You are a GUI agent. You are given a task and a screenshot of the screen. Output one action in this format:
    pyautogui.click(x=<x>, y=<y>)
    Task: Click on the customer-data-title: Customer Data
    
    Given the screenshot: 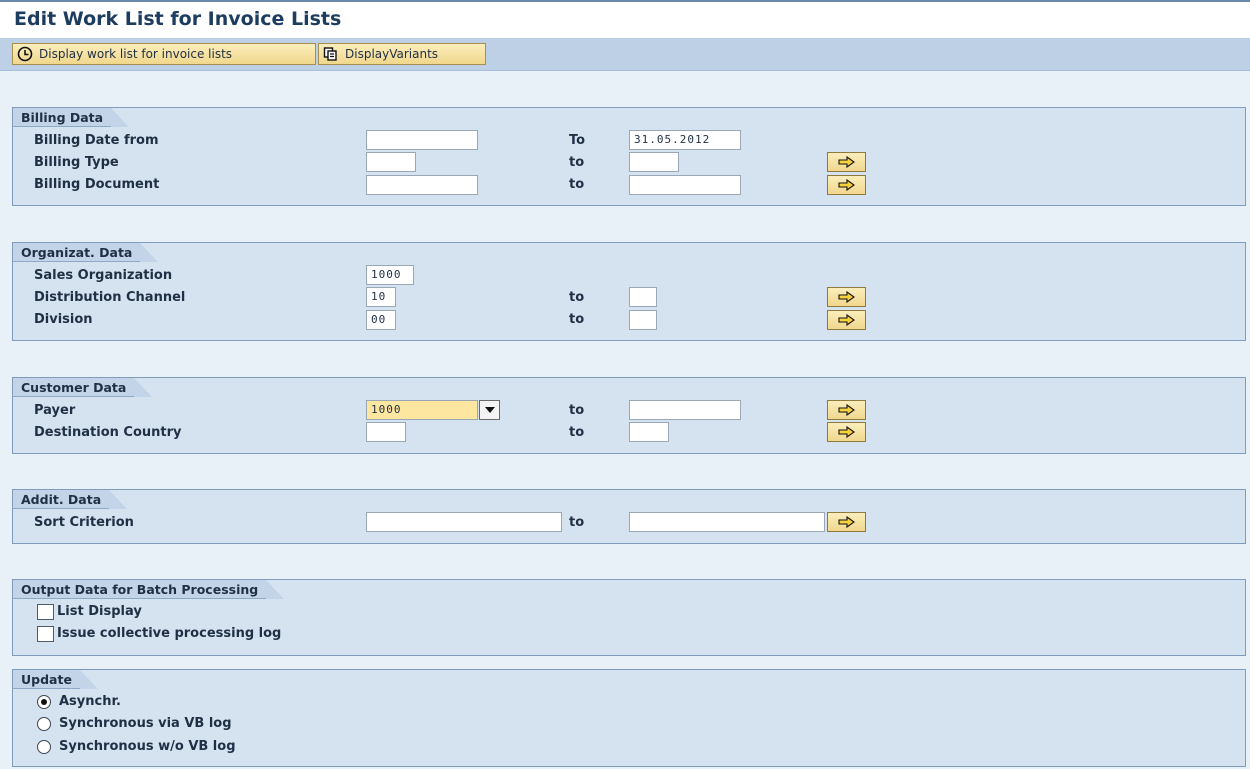 What is the action you would take?
    pyautogui.click(x=83, y=387)
    